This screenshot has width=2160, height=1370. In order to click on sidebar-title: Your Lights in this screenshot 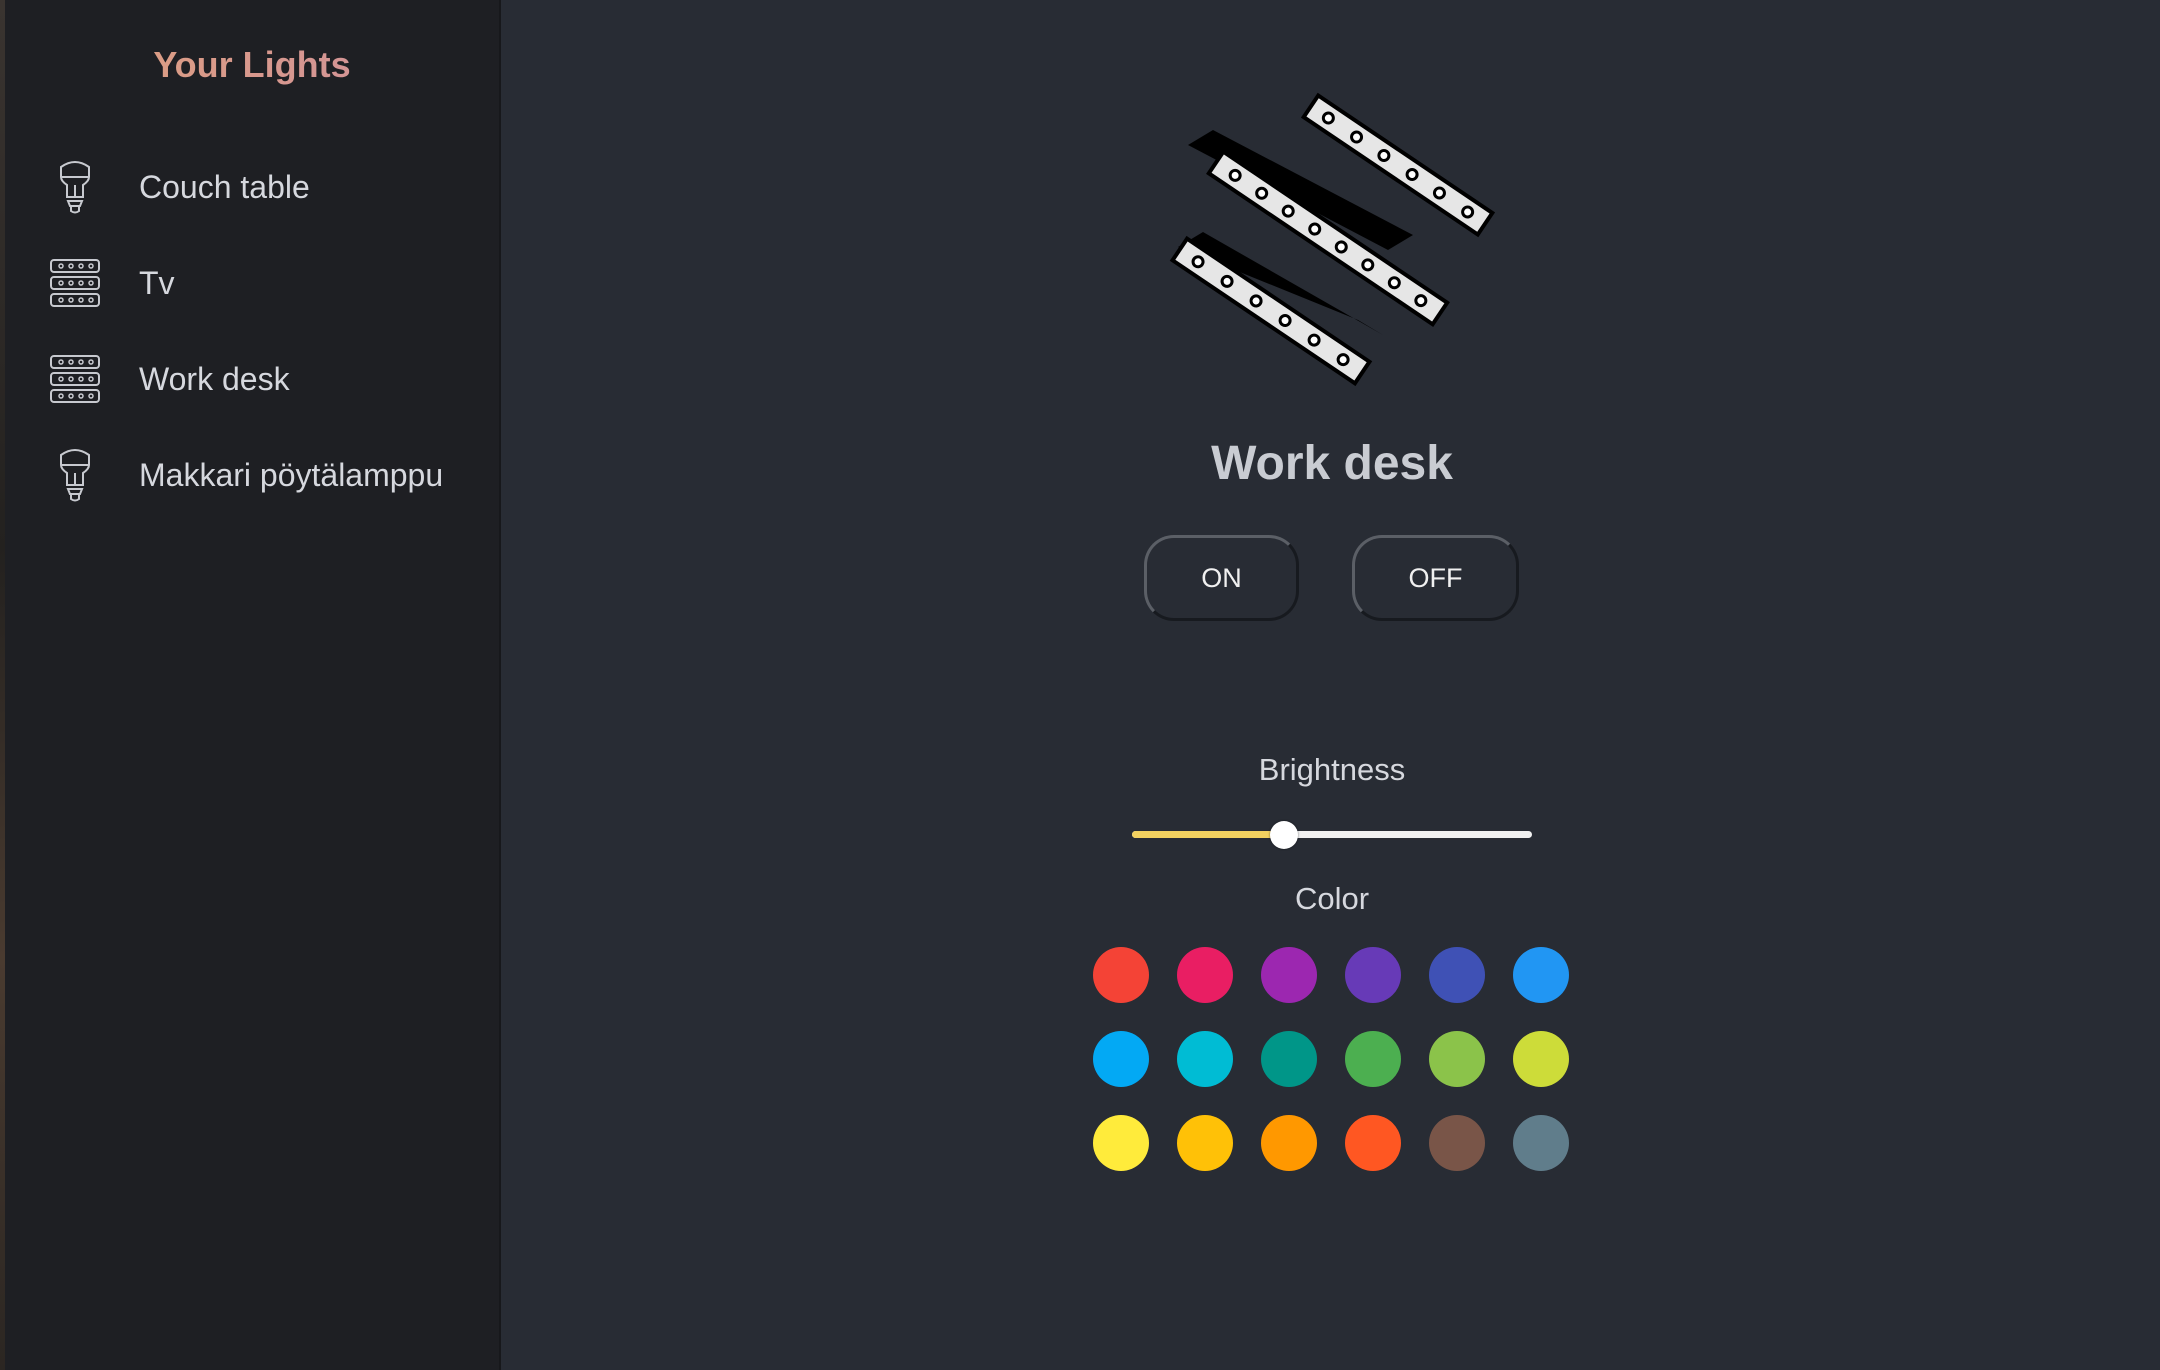, I will do `click(252, 65)`.